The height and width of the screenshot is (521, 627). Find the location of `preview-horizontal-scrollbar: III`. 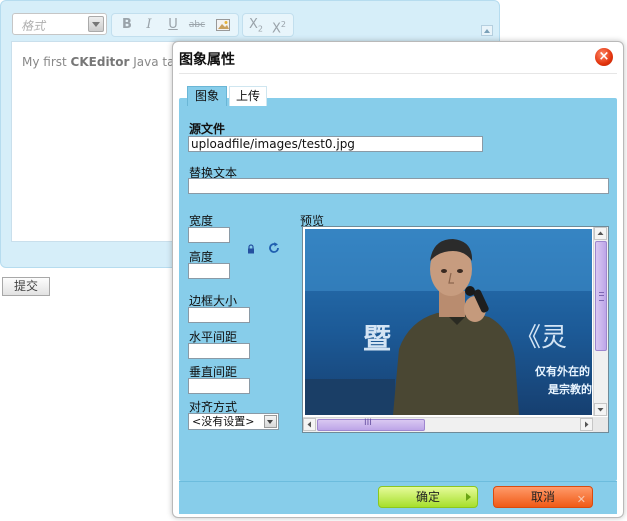

preview-horizontal-scrollbar: III is located at coordinates (448, 424).